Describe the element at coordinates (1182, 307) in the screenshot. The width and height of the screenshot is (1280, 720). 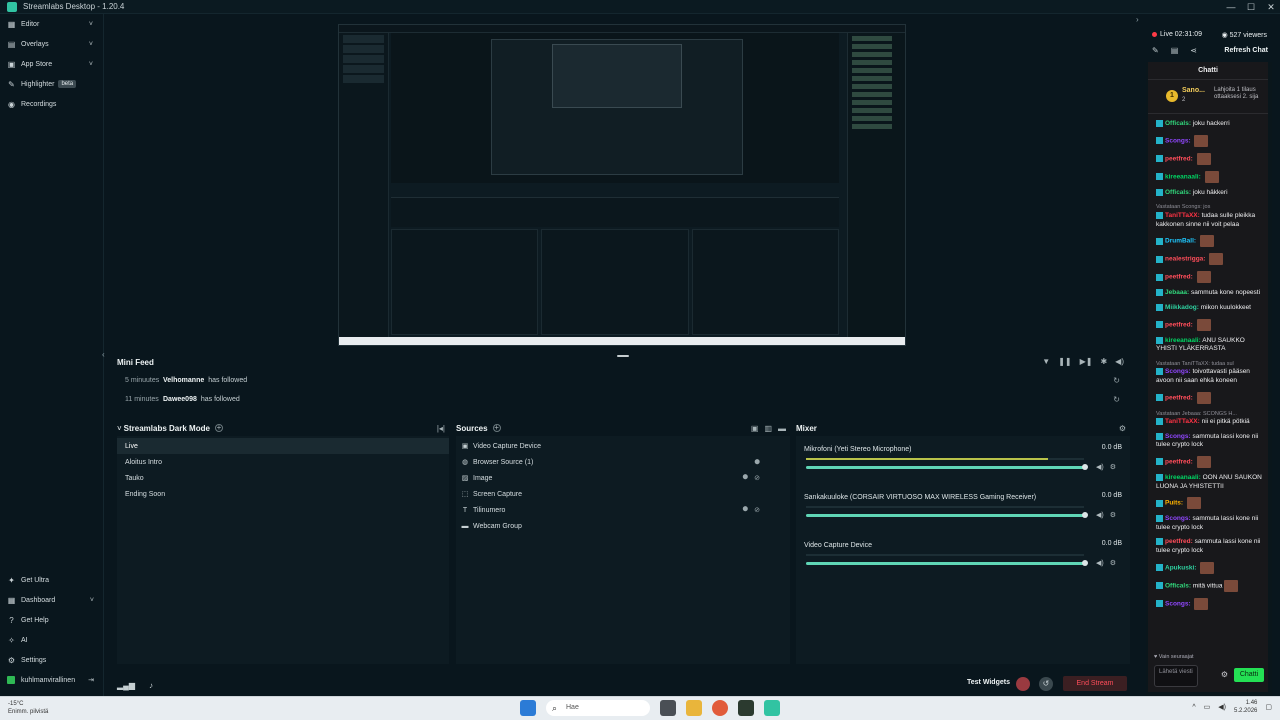
I see `chat-username: Miikkadog:` at that location.